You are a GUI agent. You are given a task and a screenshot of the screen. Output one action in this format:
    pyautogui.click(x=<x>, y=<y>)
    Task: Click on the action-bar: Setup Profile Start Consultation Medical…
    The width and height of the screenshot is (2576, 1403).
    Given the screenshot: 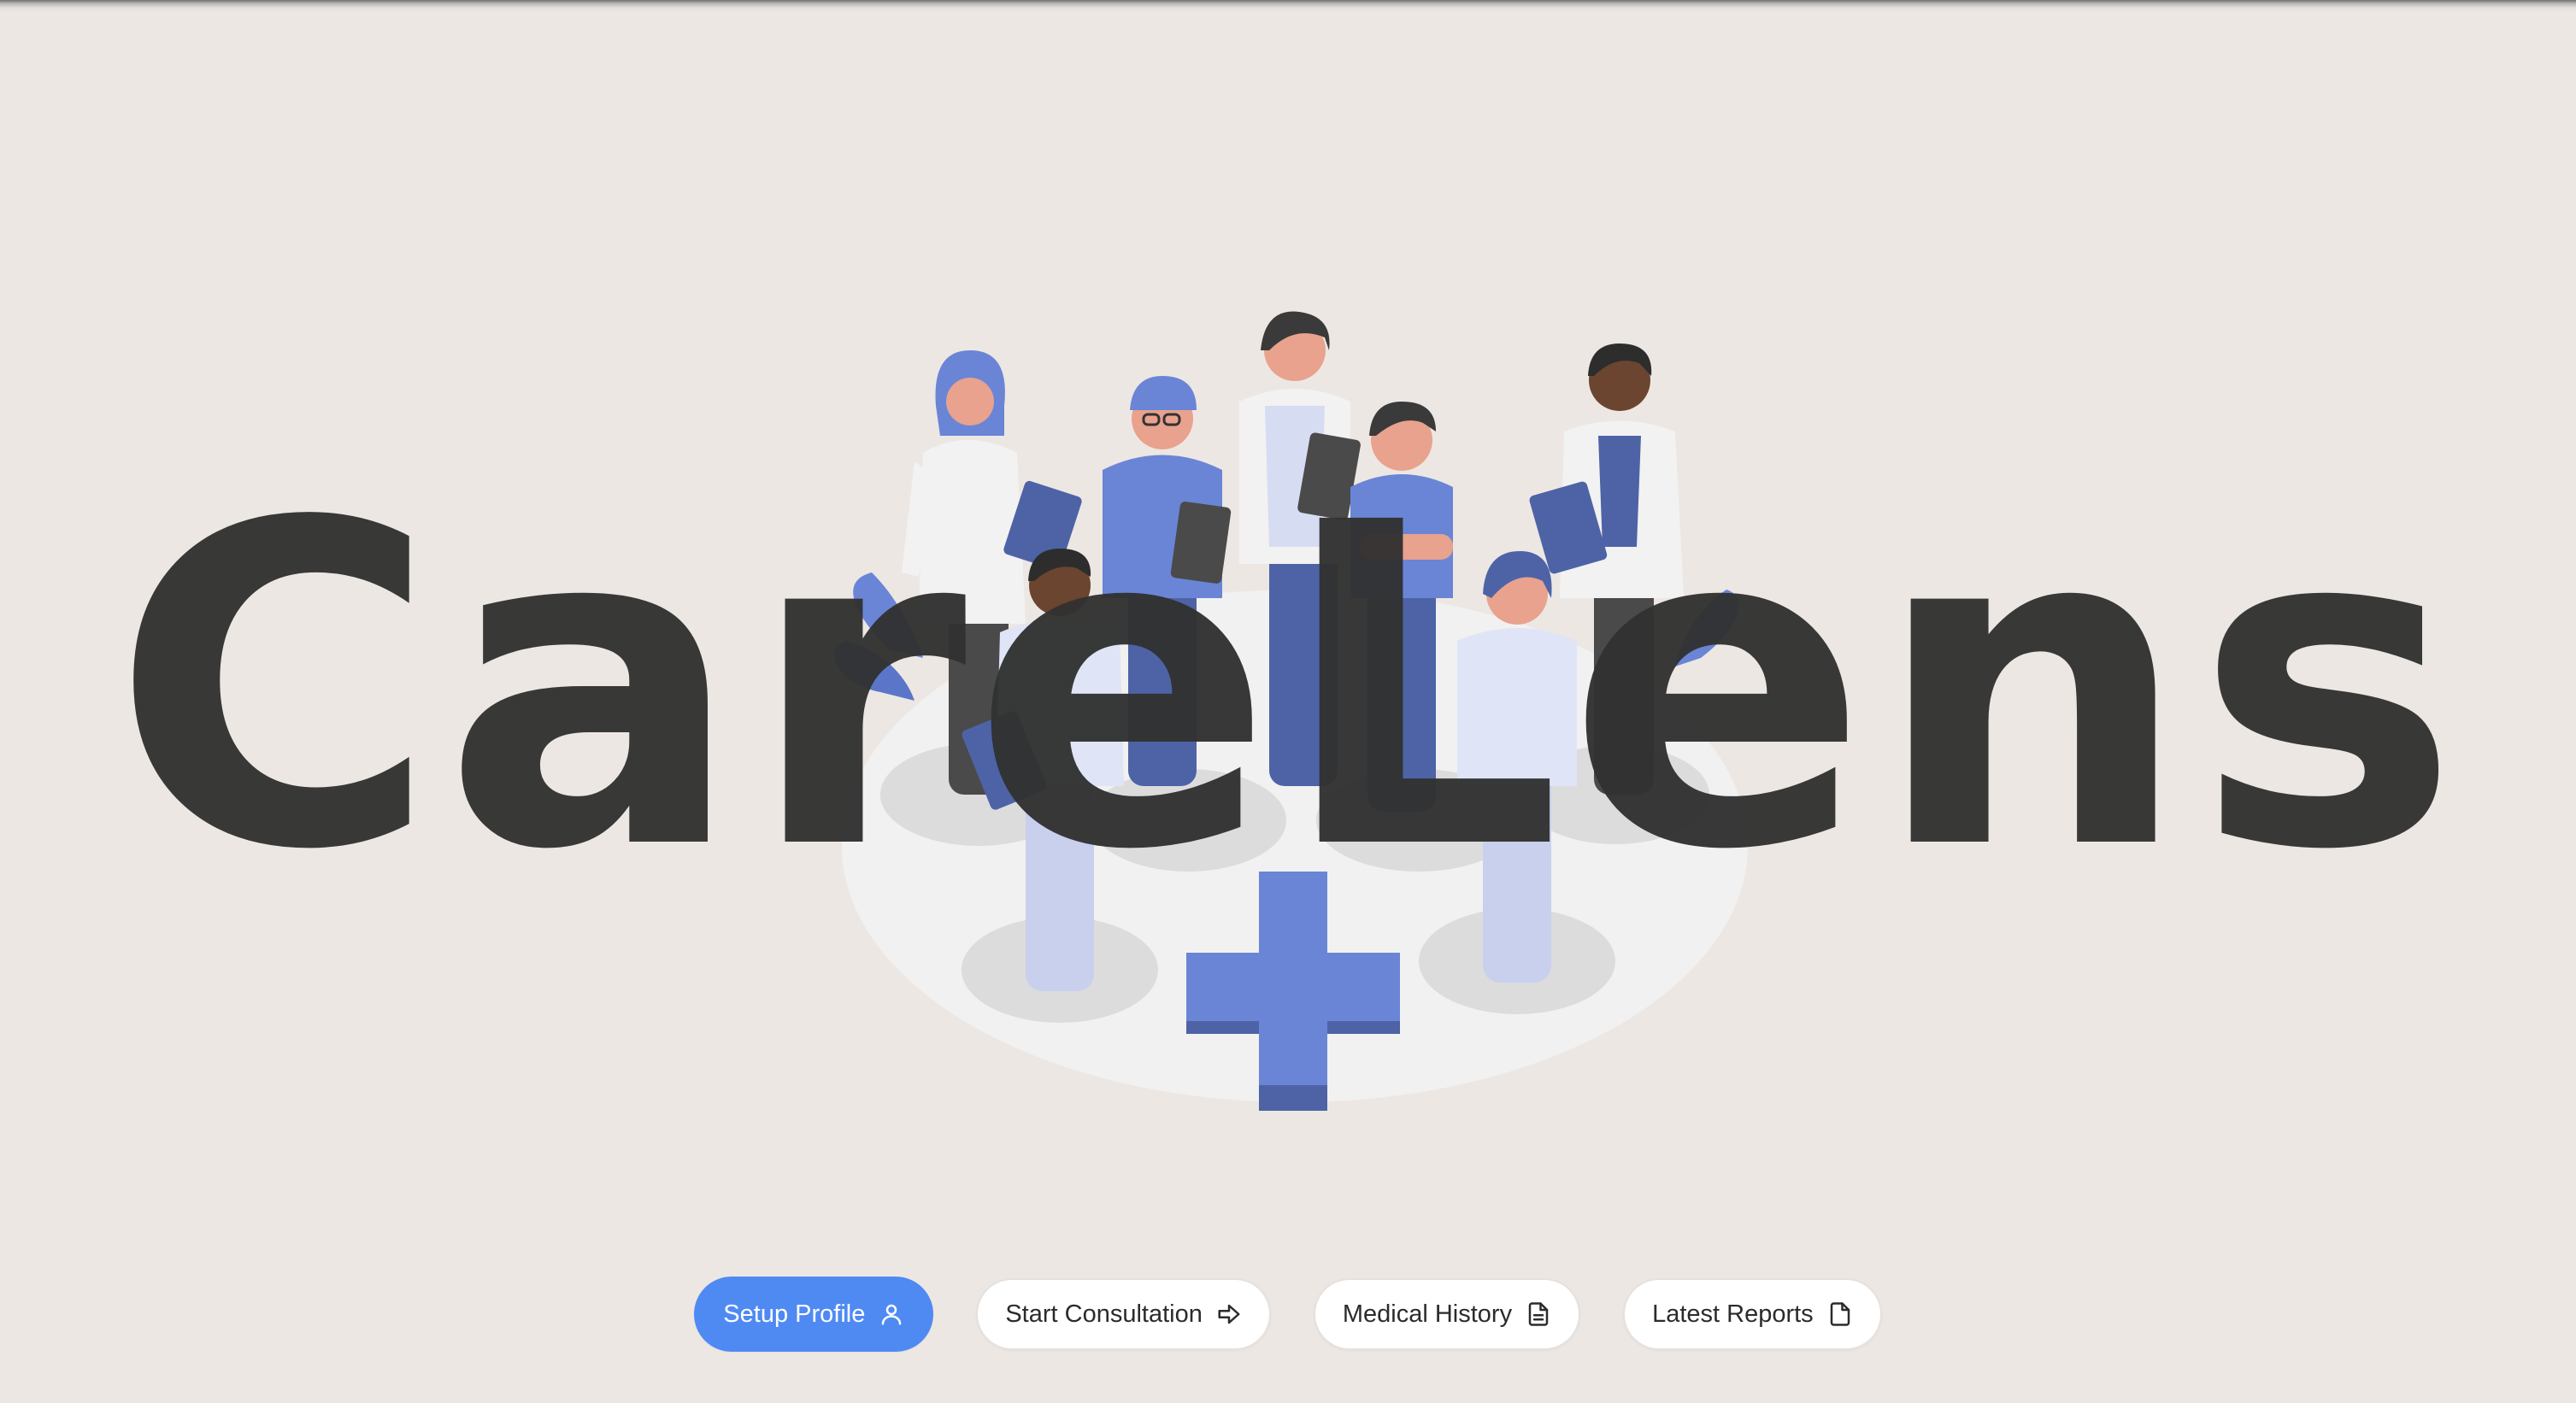 What is the action you would take?
    pyautogui.click(x=1288, y=1314)
    